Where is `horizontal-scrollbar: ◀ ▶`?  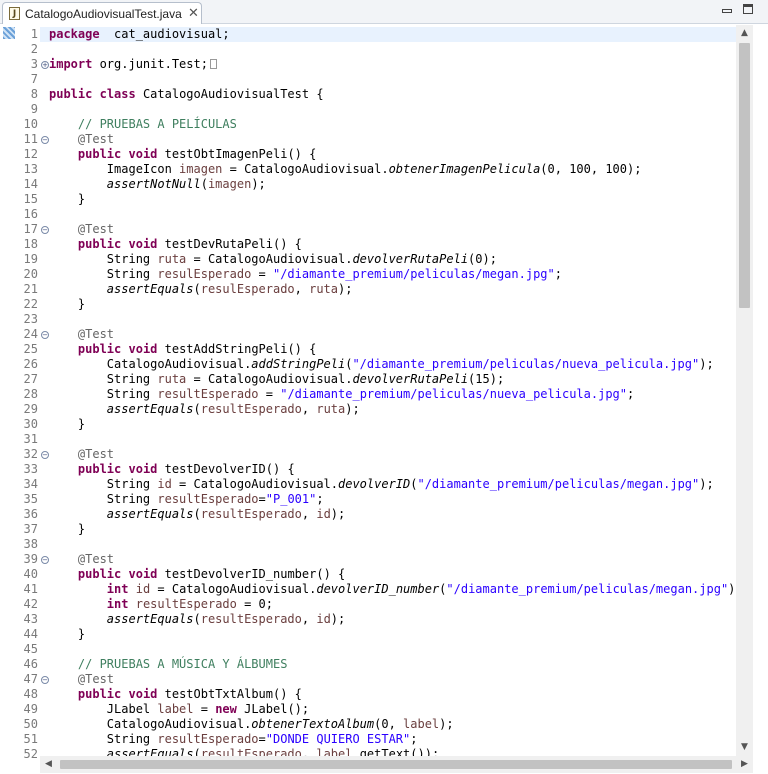 horizontal-scrollbar: ◀ ▶ is located at coordinates (396, 764).